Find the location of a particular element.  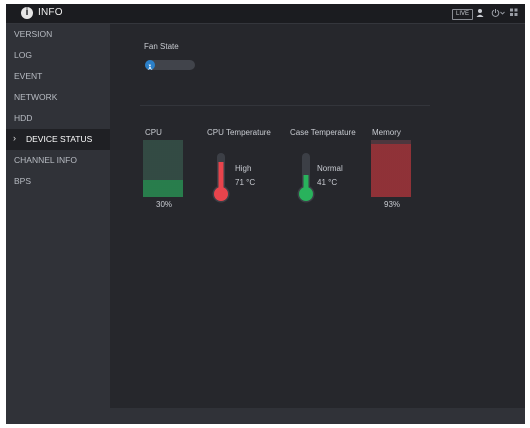

info-icon: i is located at coordinates (27, 13).